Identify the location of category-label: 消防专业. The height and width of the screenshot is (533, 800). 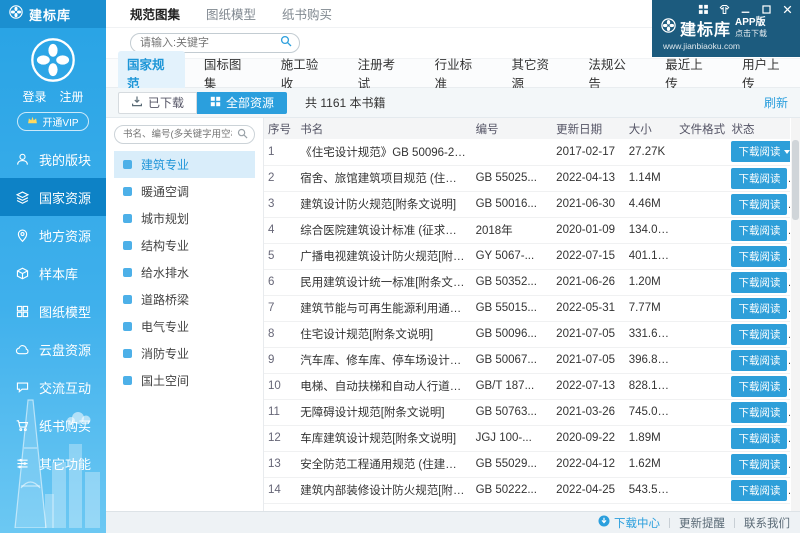
(165, 354).